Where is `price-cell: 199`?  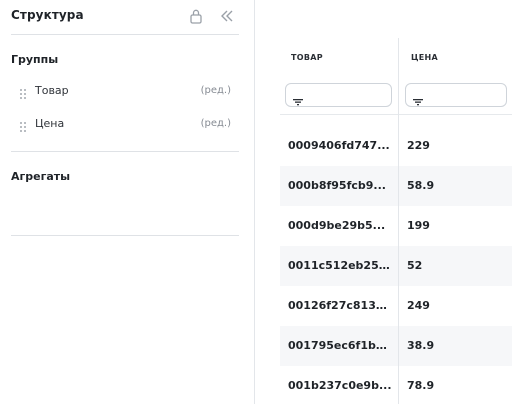 price-cell: 199 is located at coordinates (418, 225).